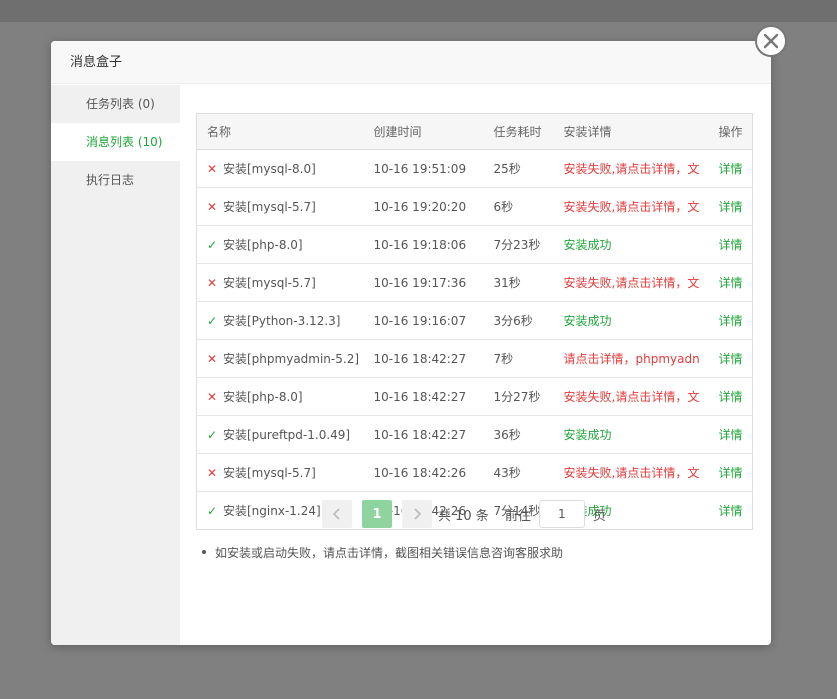 The image size is (837, 699). What do you see at coordinates (115, 180) in the screenshot?
I see `sidebar-item-execution-log: 执行日志` at bounding box center [115, 180].